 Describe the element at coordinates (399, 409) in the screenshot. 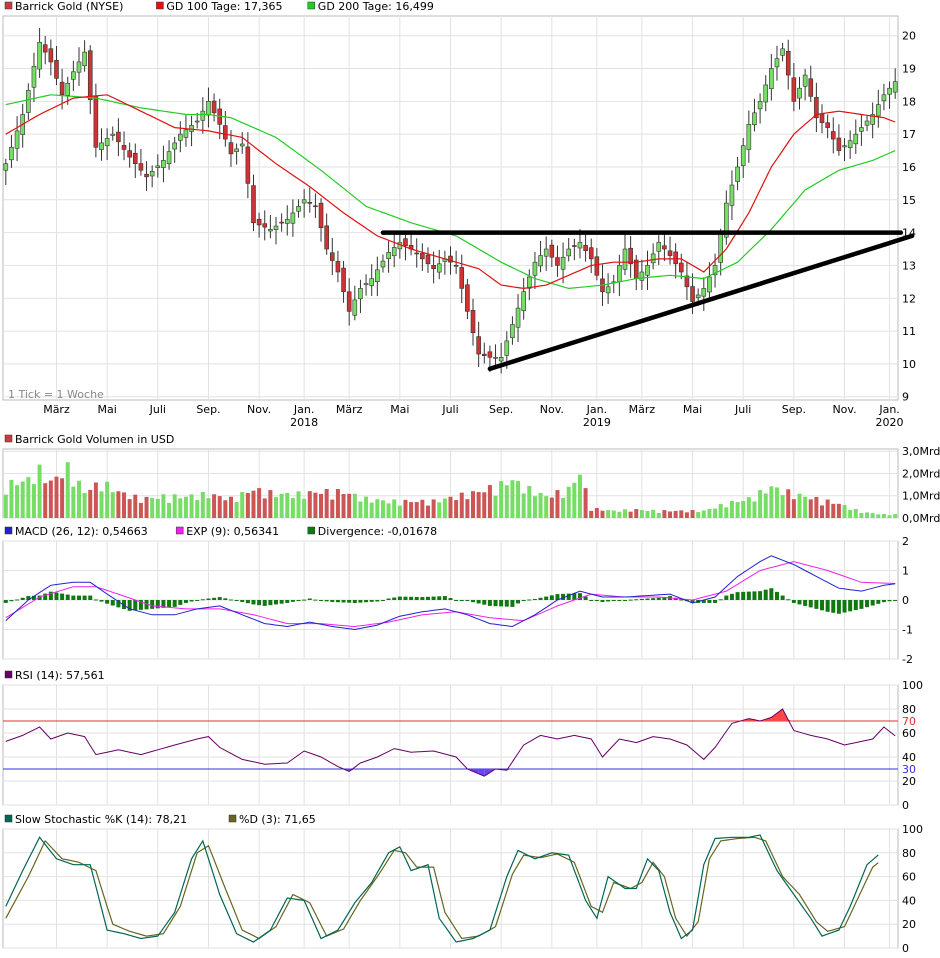

I see `x-tick-label: Mai` at that location.